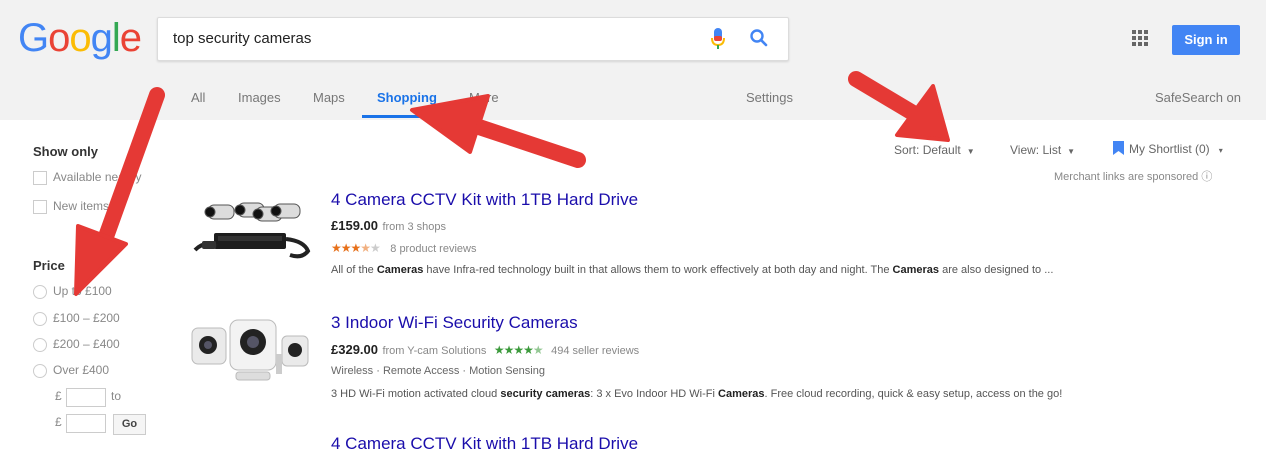 Image resolution: width=1266 pixels, height=454 pixels. What do you see at coordinates (259, 97) in the screenshot?
I see `tab-images: Images` at bounding box center [259, 97].